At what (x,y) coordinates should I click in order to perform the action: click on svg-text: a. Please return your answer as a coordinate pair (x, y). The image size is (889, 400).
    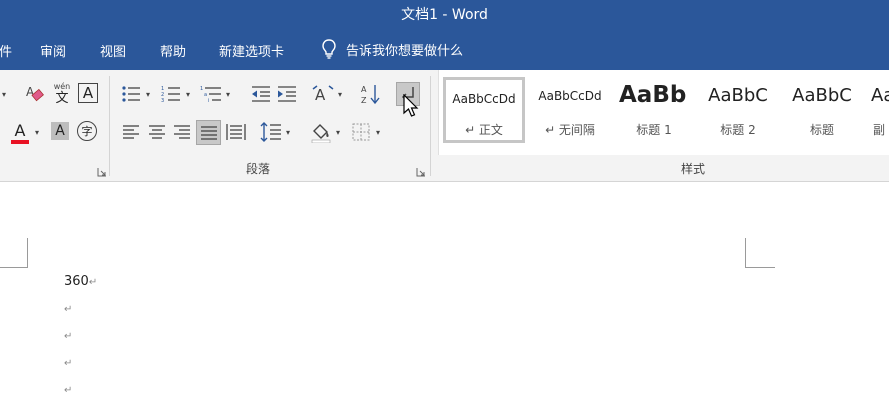
    Looking at the image, I should click on (205, 95).